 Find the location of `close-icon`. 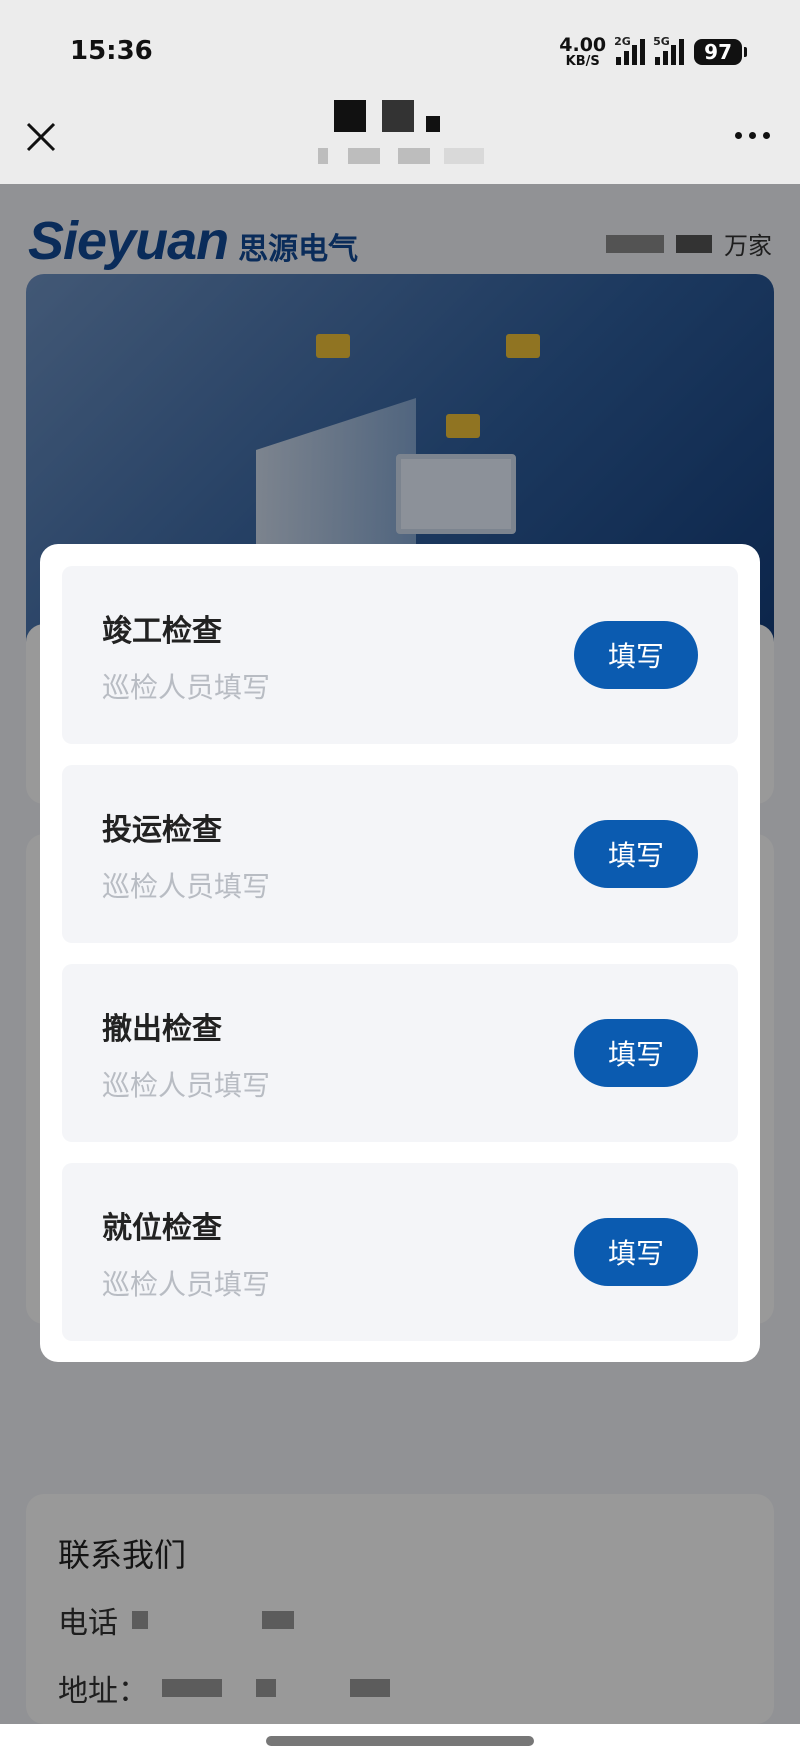

close-icon is located at coordinates (41, 137).